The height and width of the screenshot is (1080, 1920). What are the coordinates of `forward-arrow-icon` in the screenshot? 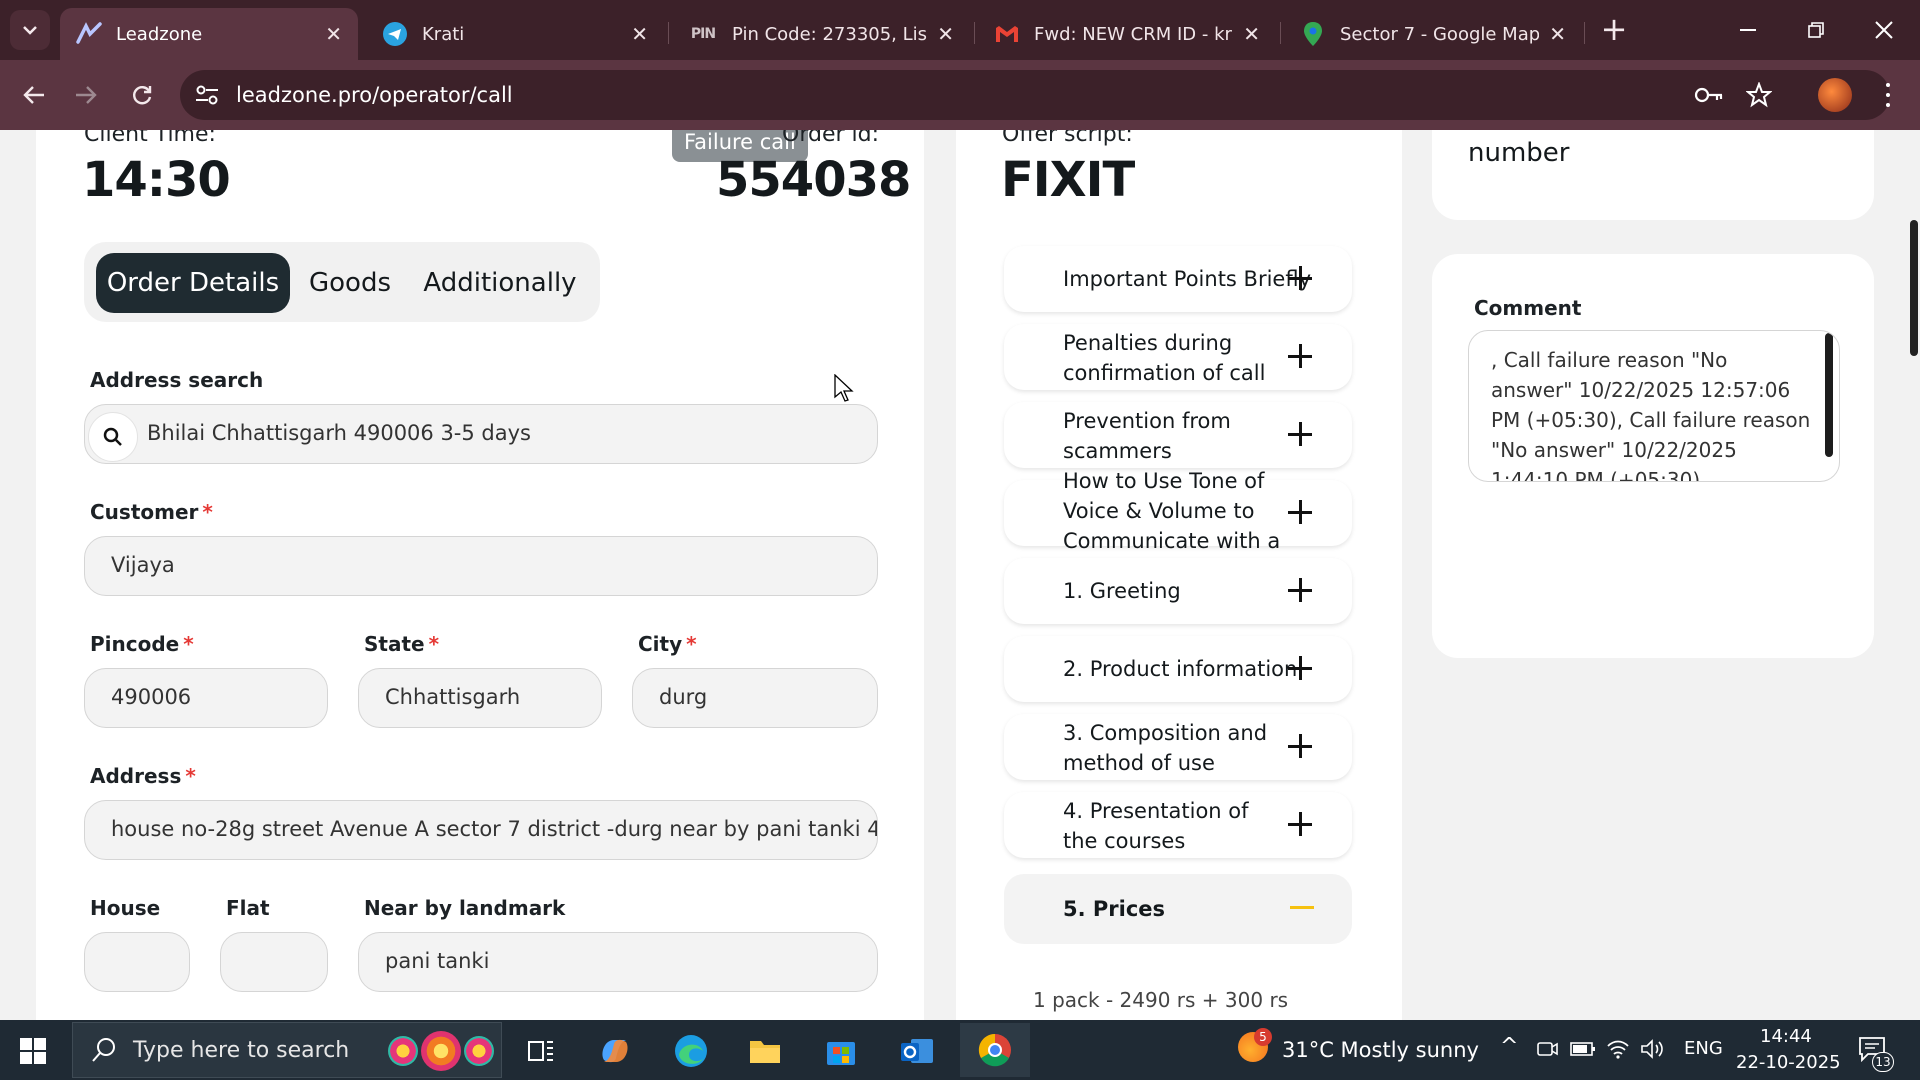 It's located at (86, 95).